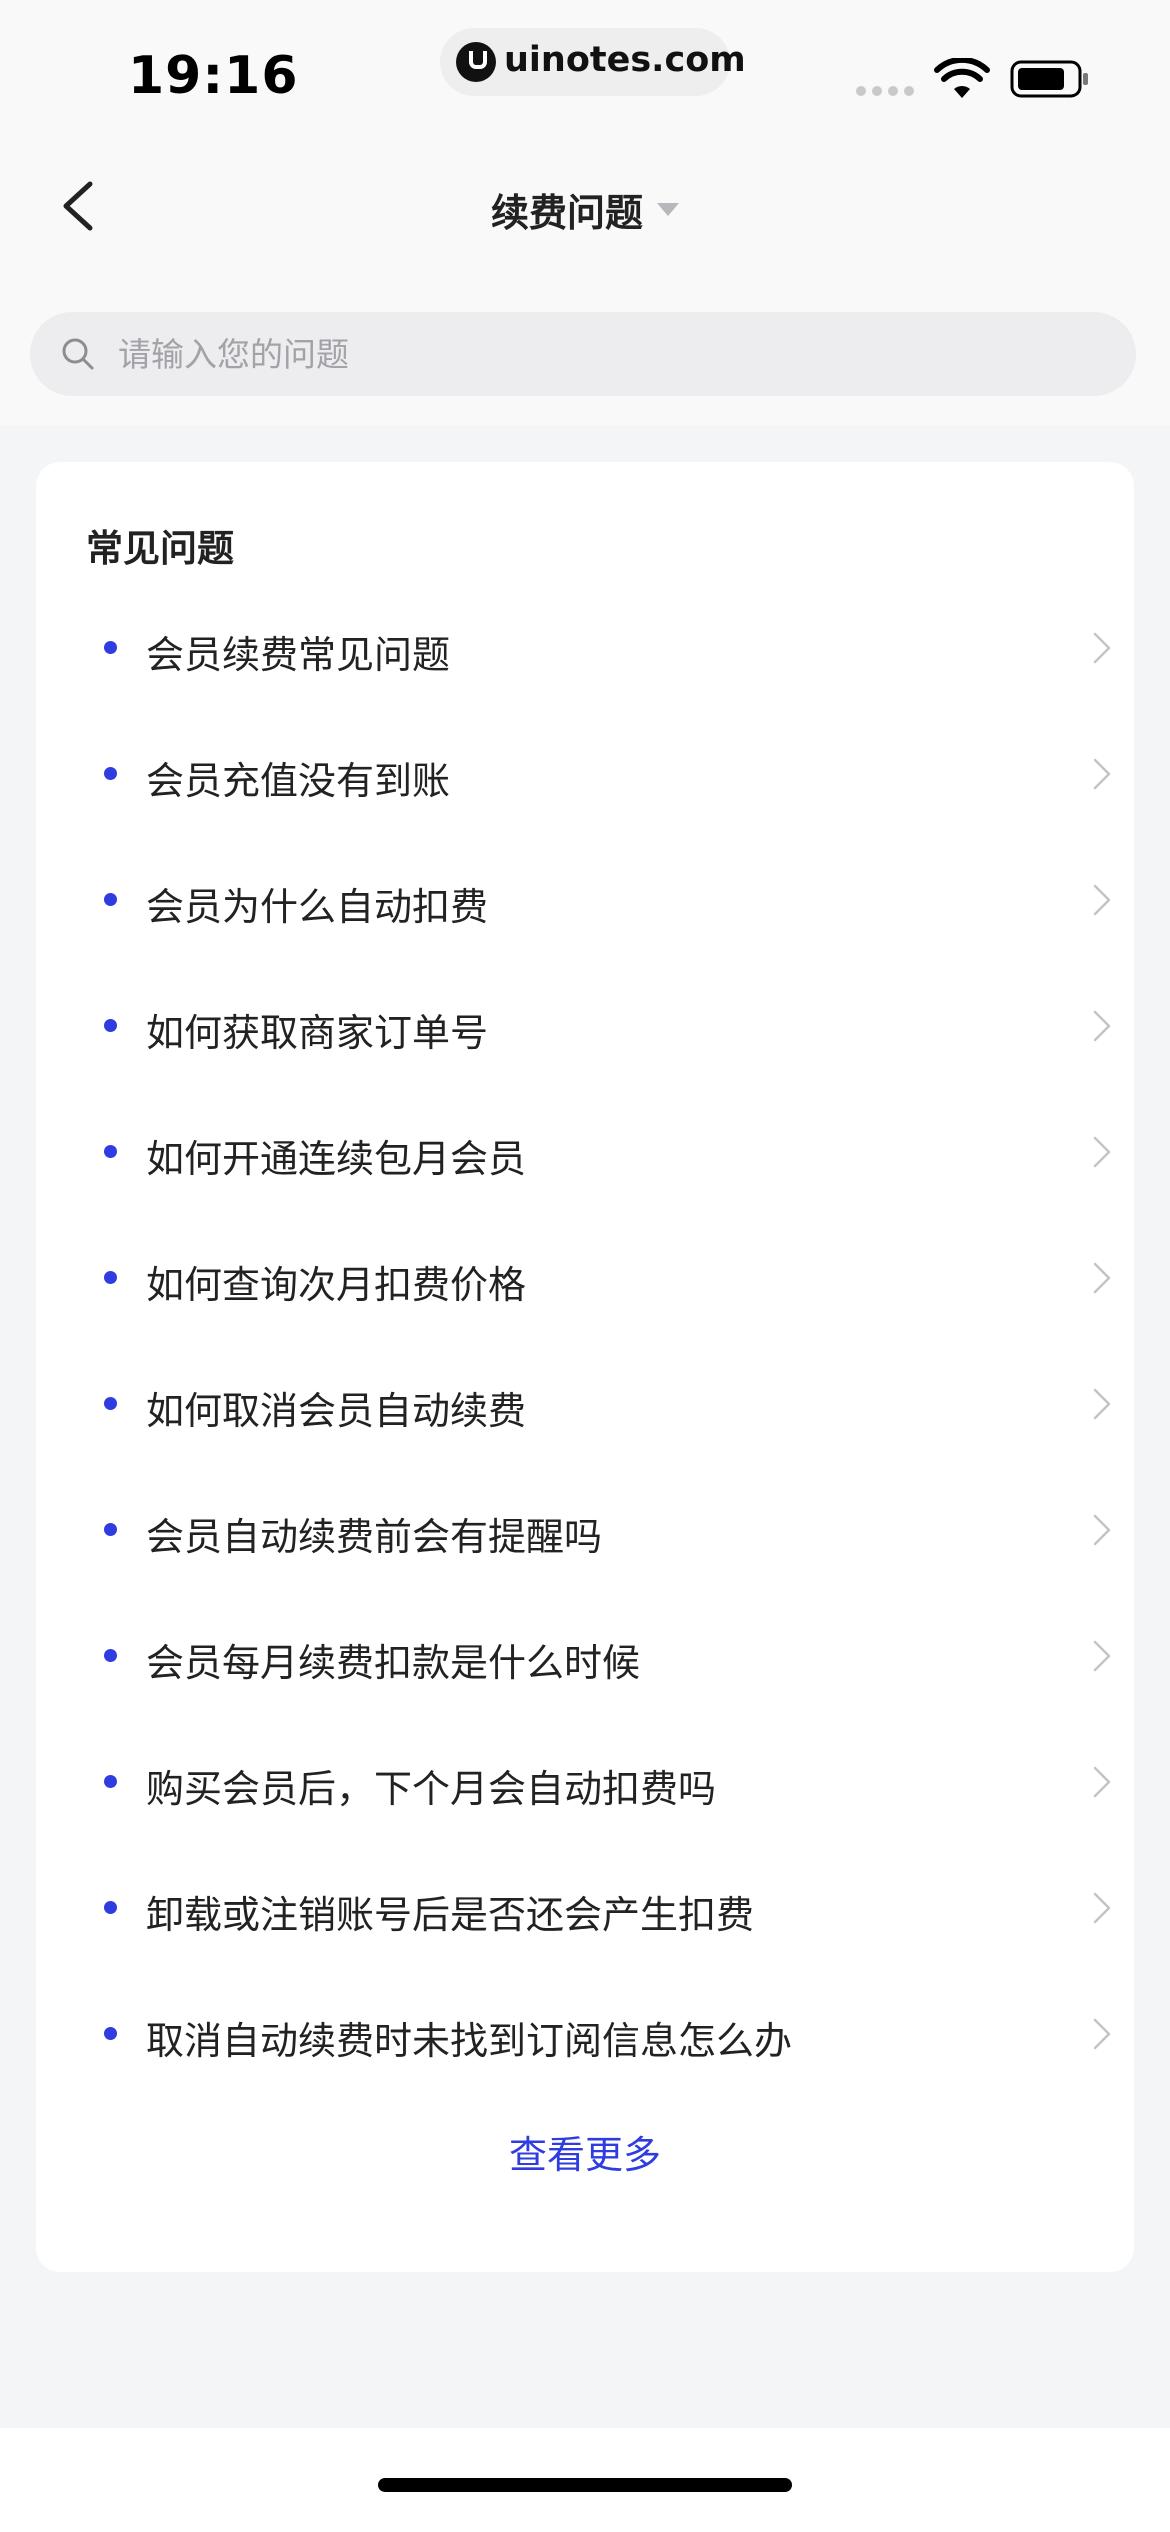  What do you see at coordinates (78, 354) in the screenshot?
I see `search-icon` at bounding box center [78, 354].